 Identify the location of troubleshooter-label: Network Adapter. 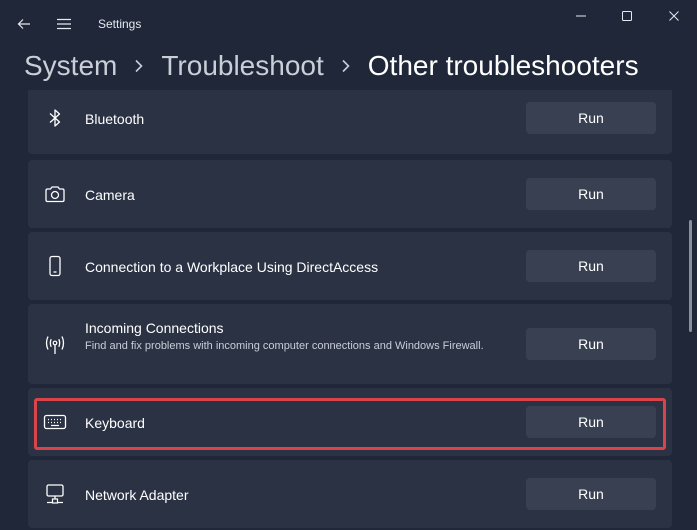
(137, 495).